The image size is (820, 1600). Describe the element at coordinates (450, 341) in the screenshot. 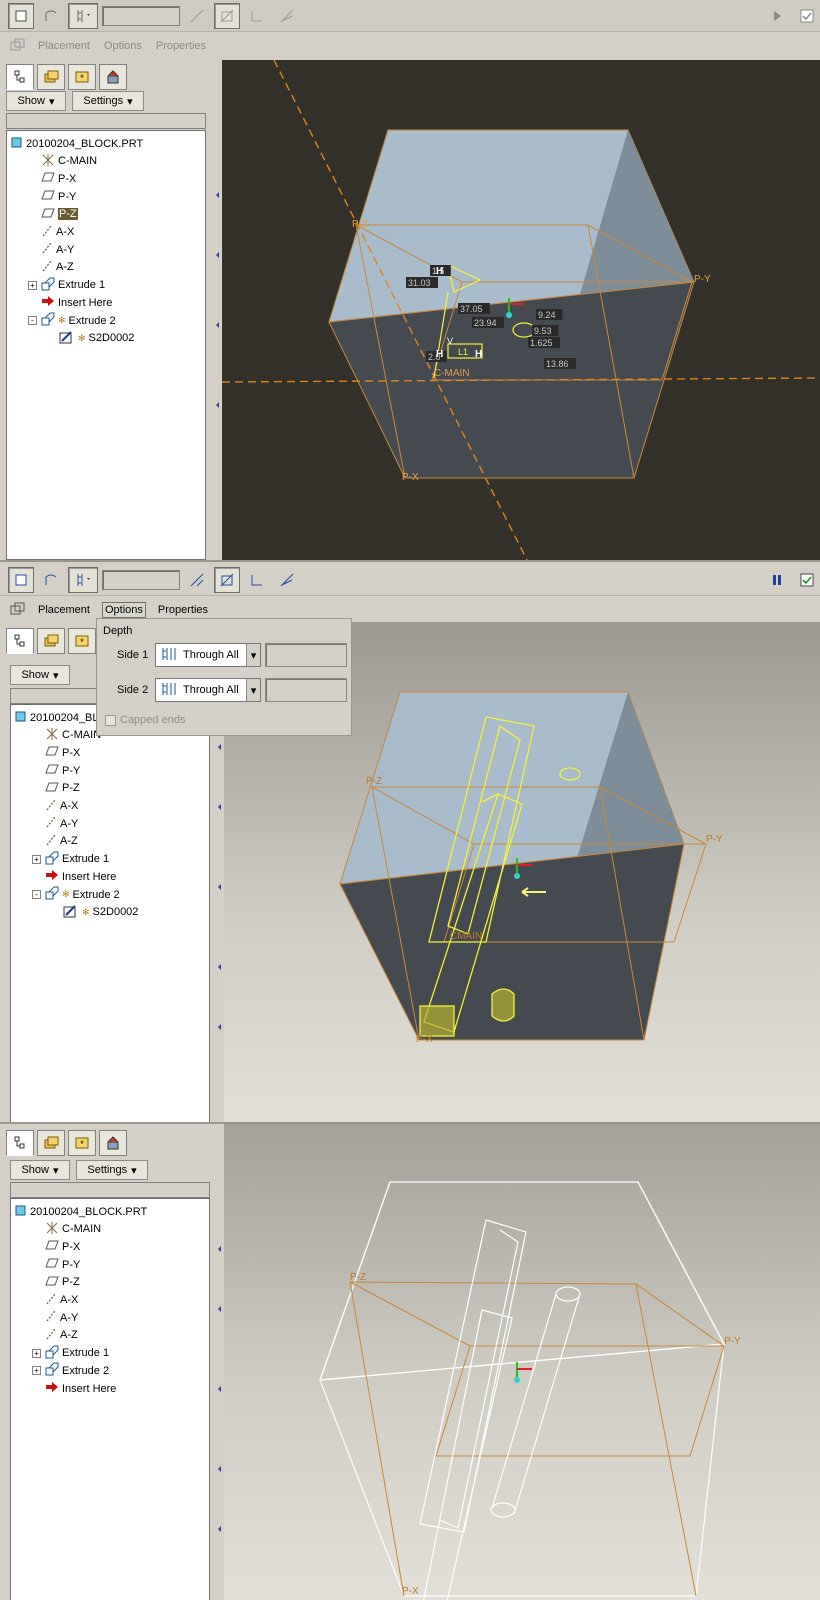

I see `sketch-constraint-v: V` at that location.